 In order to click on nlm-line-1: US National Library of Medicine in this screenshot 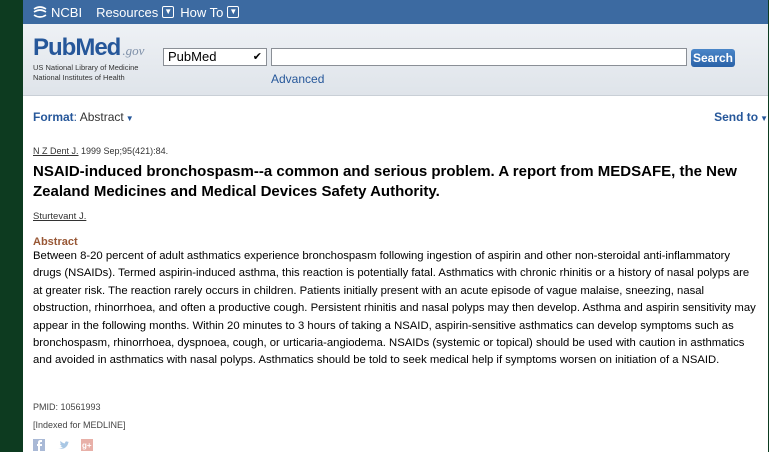, I will do `click(86, 67)`.